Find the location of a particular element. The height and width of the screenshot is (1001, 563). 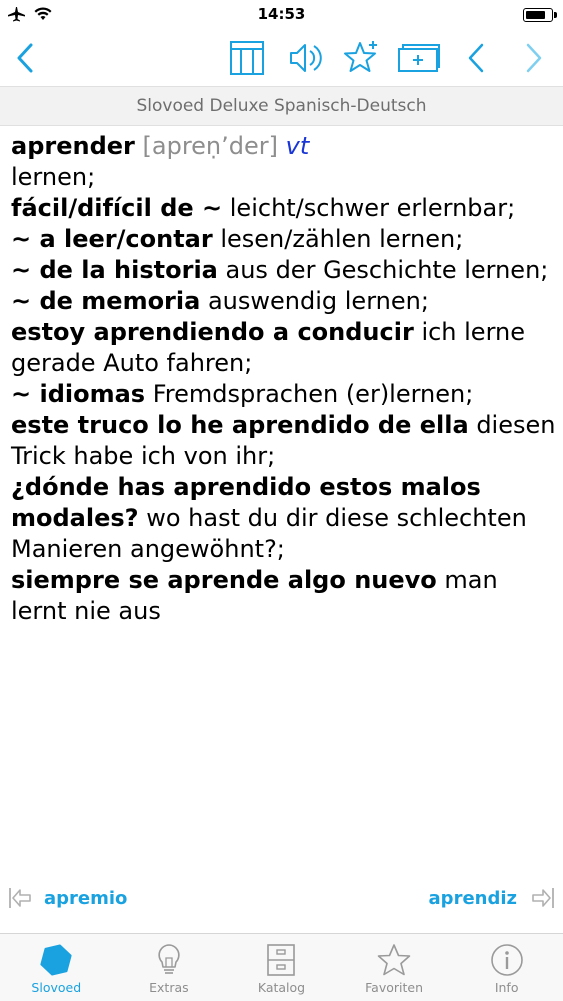

status-bar: 14:53 is located at coordinates (281, 15).